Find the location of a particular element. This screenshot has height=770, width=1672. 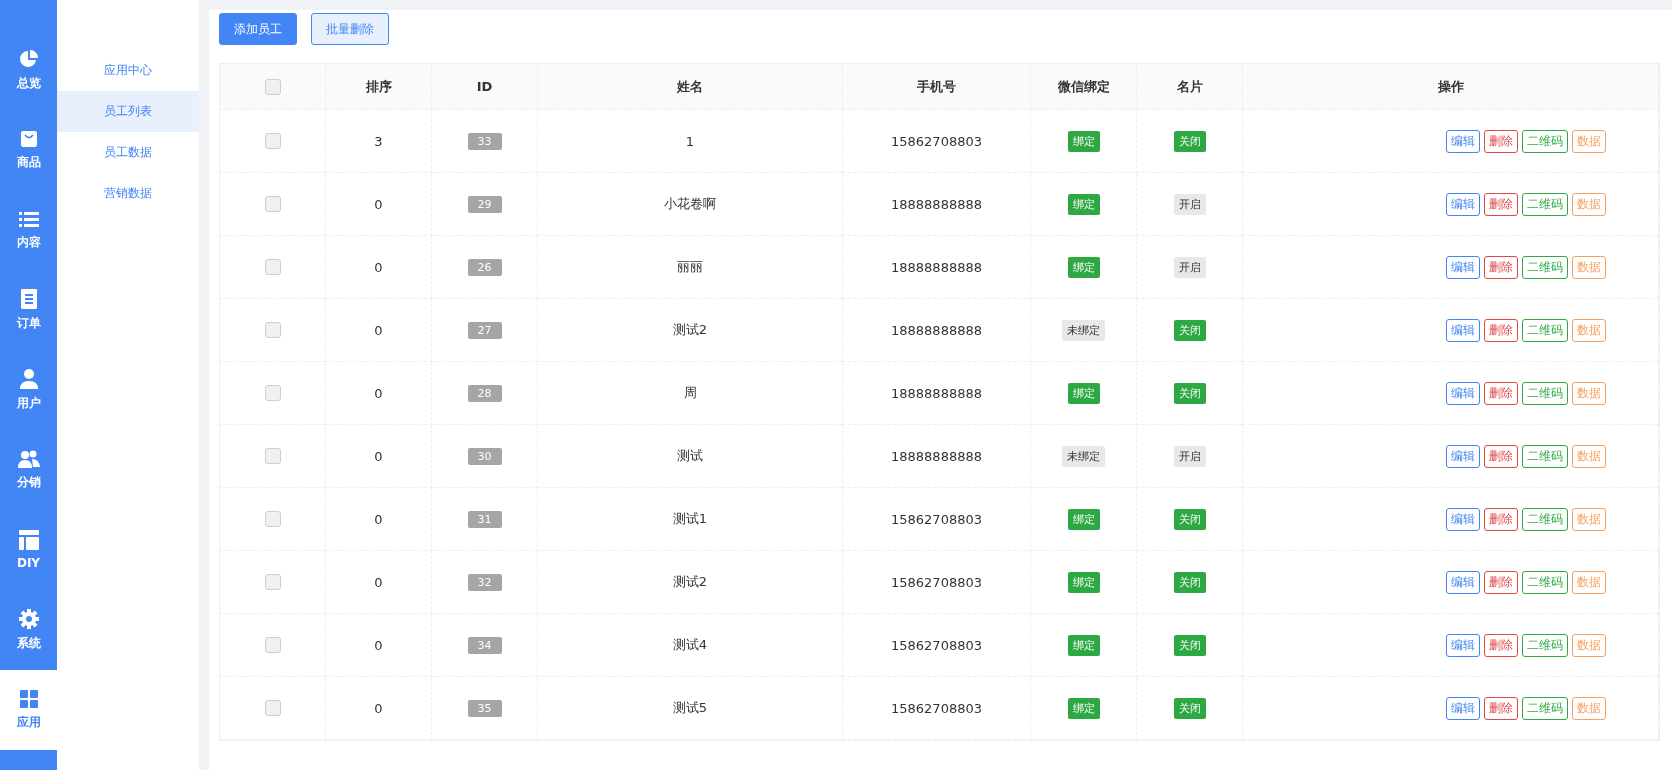

id-tag: 34 is located at coordinates (484, 645).